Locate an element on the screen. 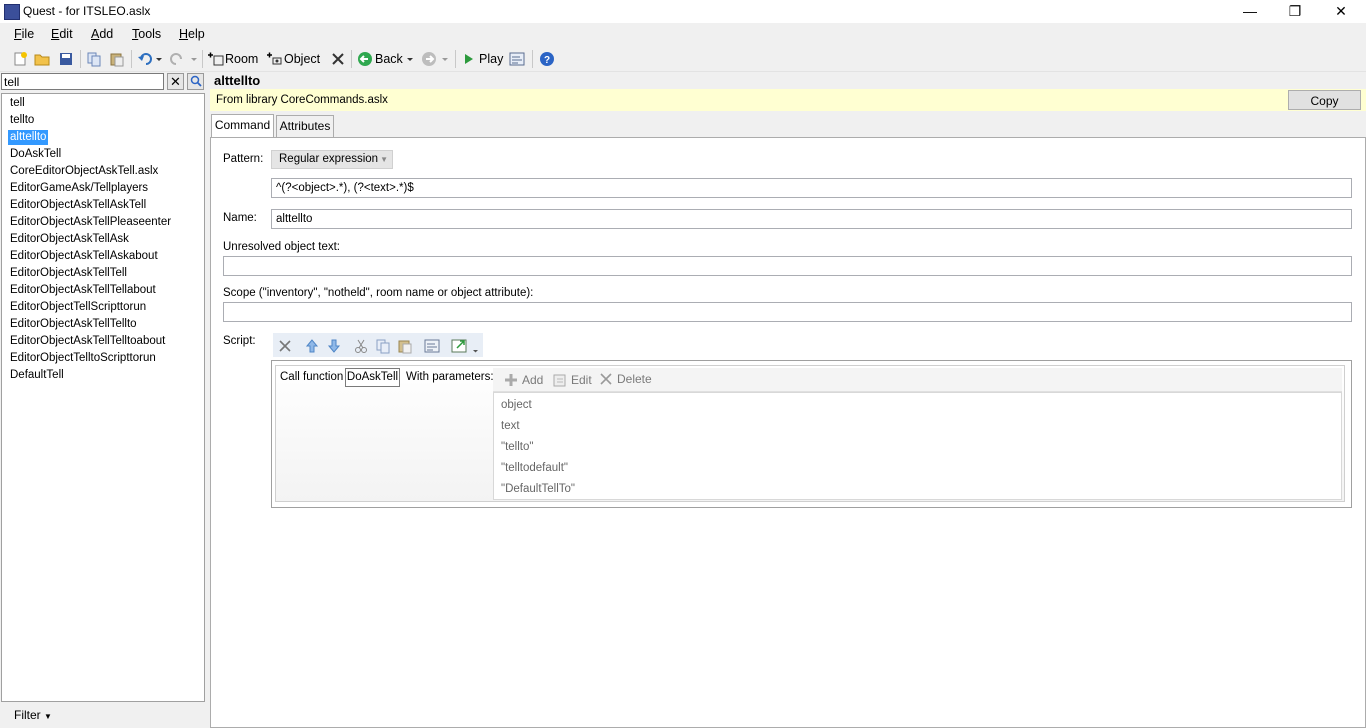 This screenshot has width=1366, height=728. menu-help: Help is located at coordinates (192, 34).